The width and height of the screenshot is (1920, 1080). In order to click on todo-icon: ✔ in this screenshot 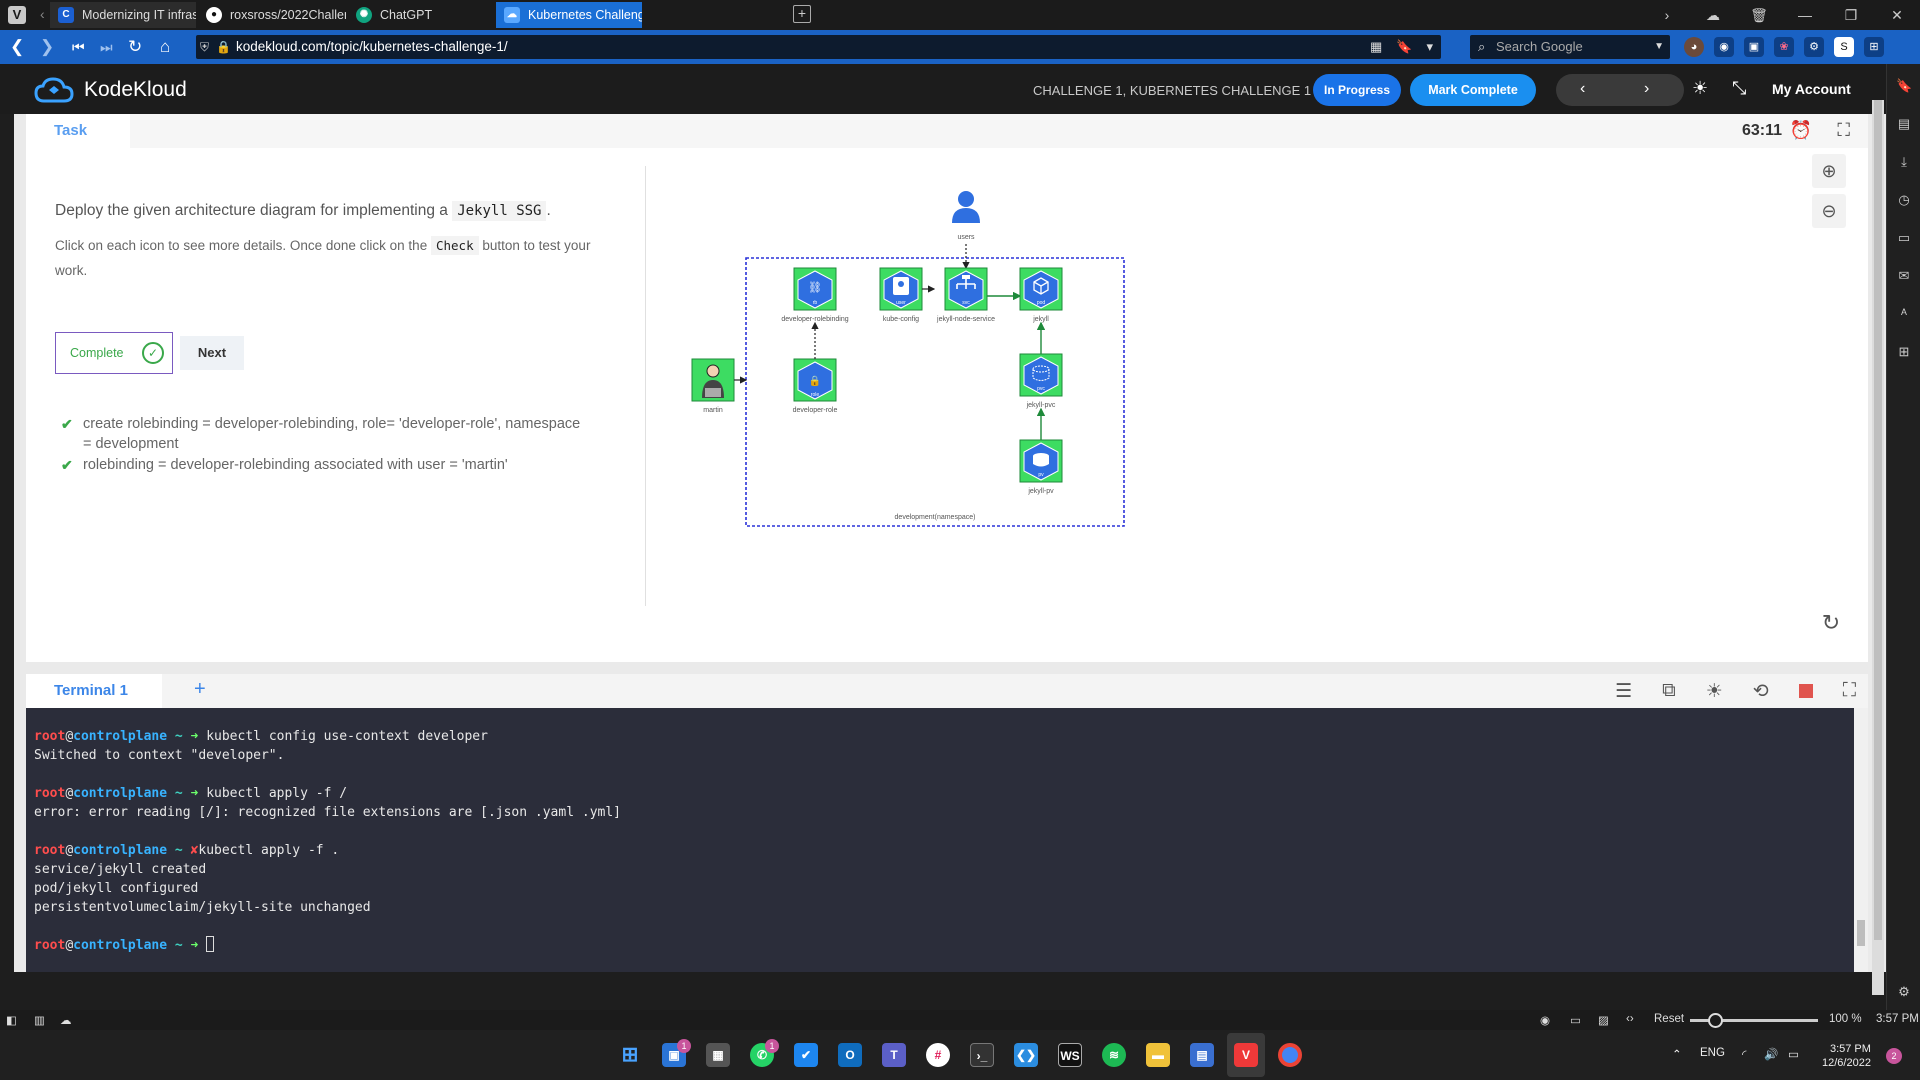, I will do `click(806, 1055)`.